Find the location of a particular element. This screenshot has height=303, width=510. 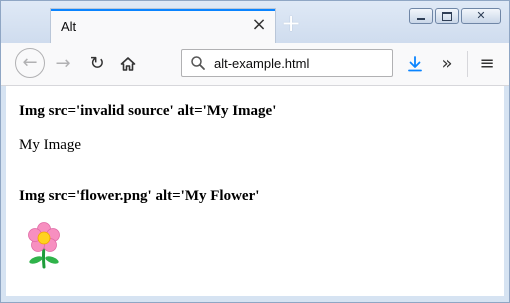

address-bar: alt-example.html is located at coordinates (287, 63).